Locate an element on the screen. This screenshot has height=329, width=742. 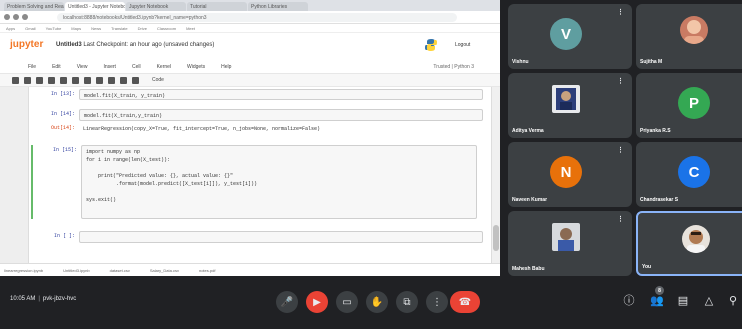
participant-name: Sujitha M is located at coordinates (651, 62).